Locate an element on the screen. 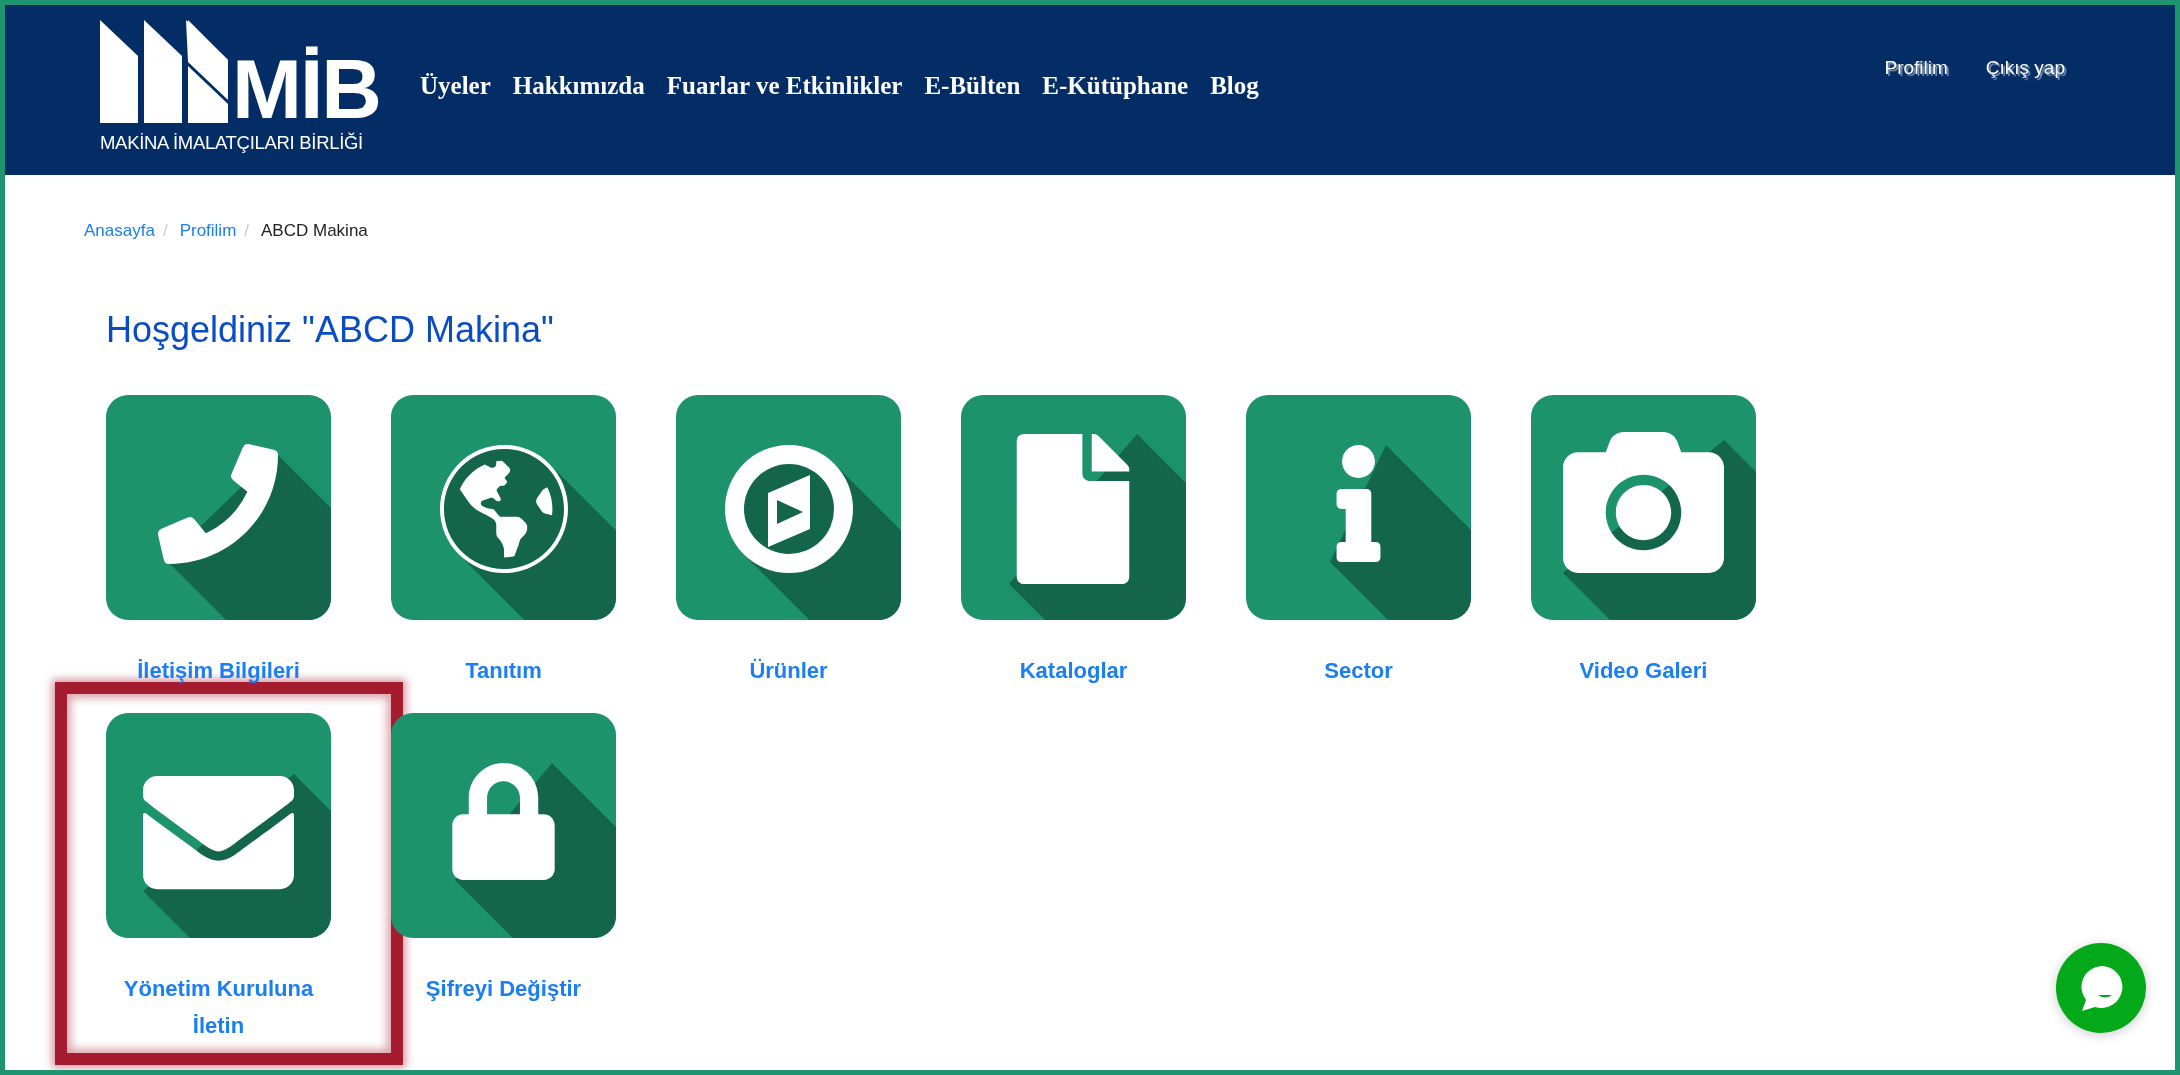  nav-link: Fuarlar ve Etkinlikler is located at coordinates (784, 86).